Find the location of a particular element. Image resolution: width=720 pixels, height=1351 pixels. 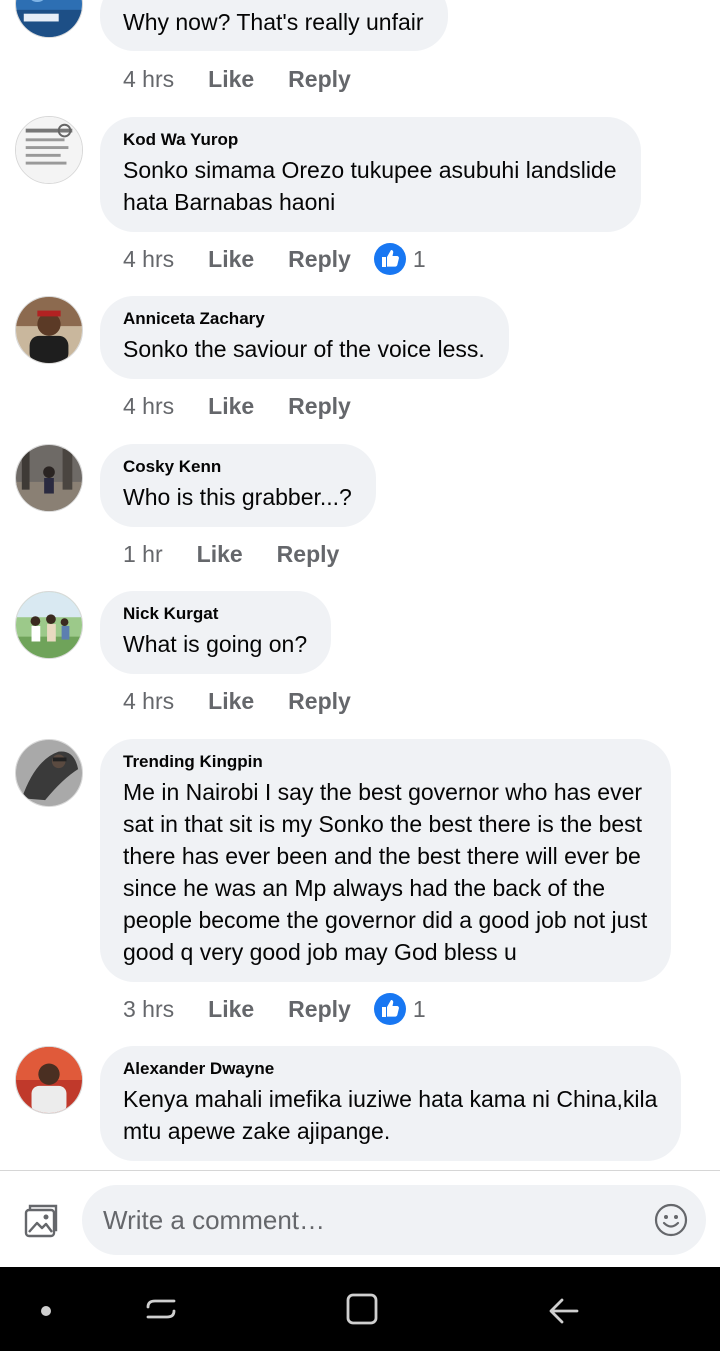

back-icon is located at coordinates (564, 1309).